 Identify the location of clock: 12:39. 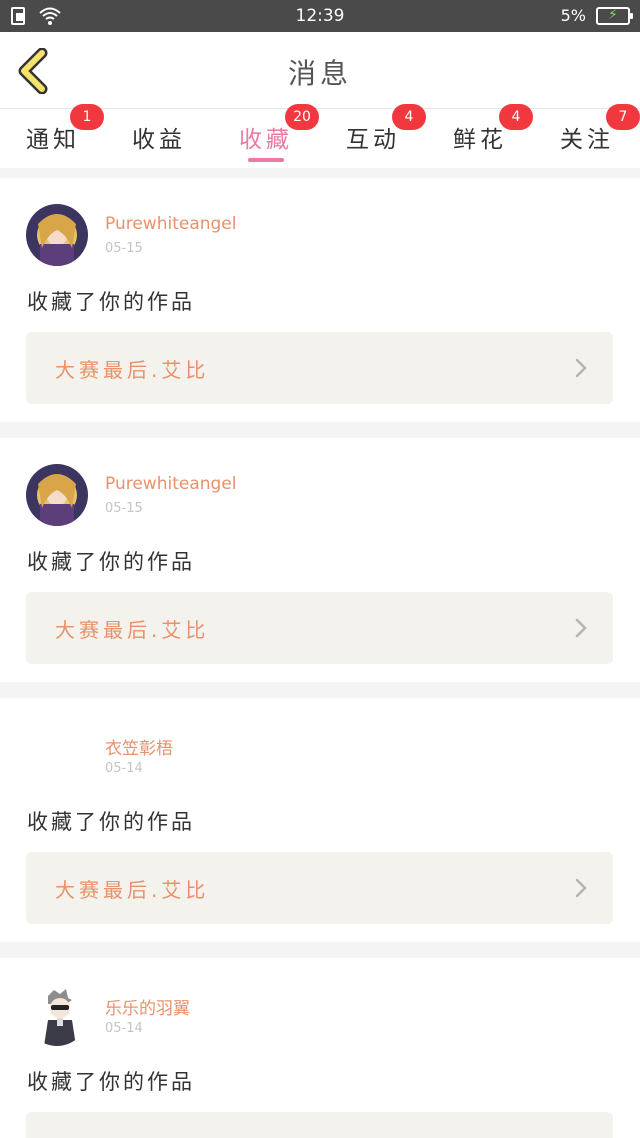
(320, 16).